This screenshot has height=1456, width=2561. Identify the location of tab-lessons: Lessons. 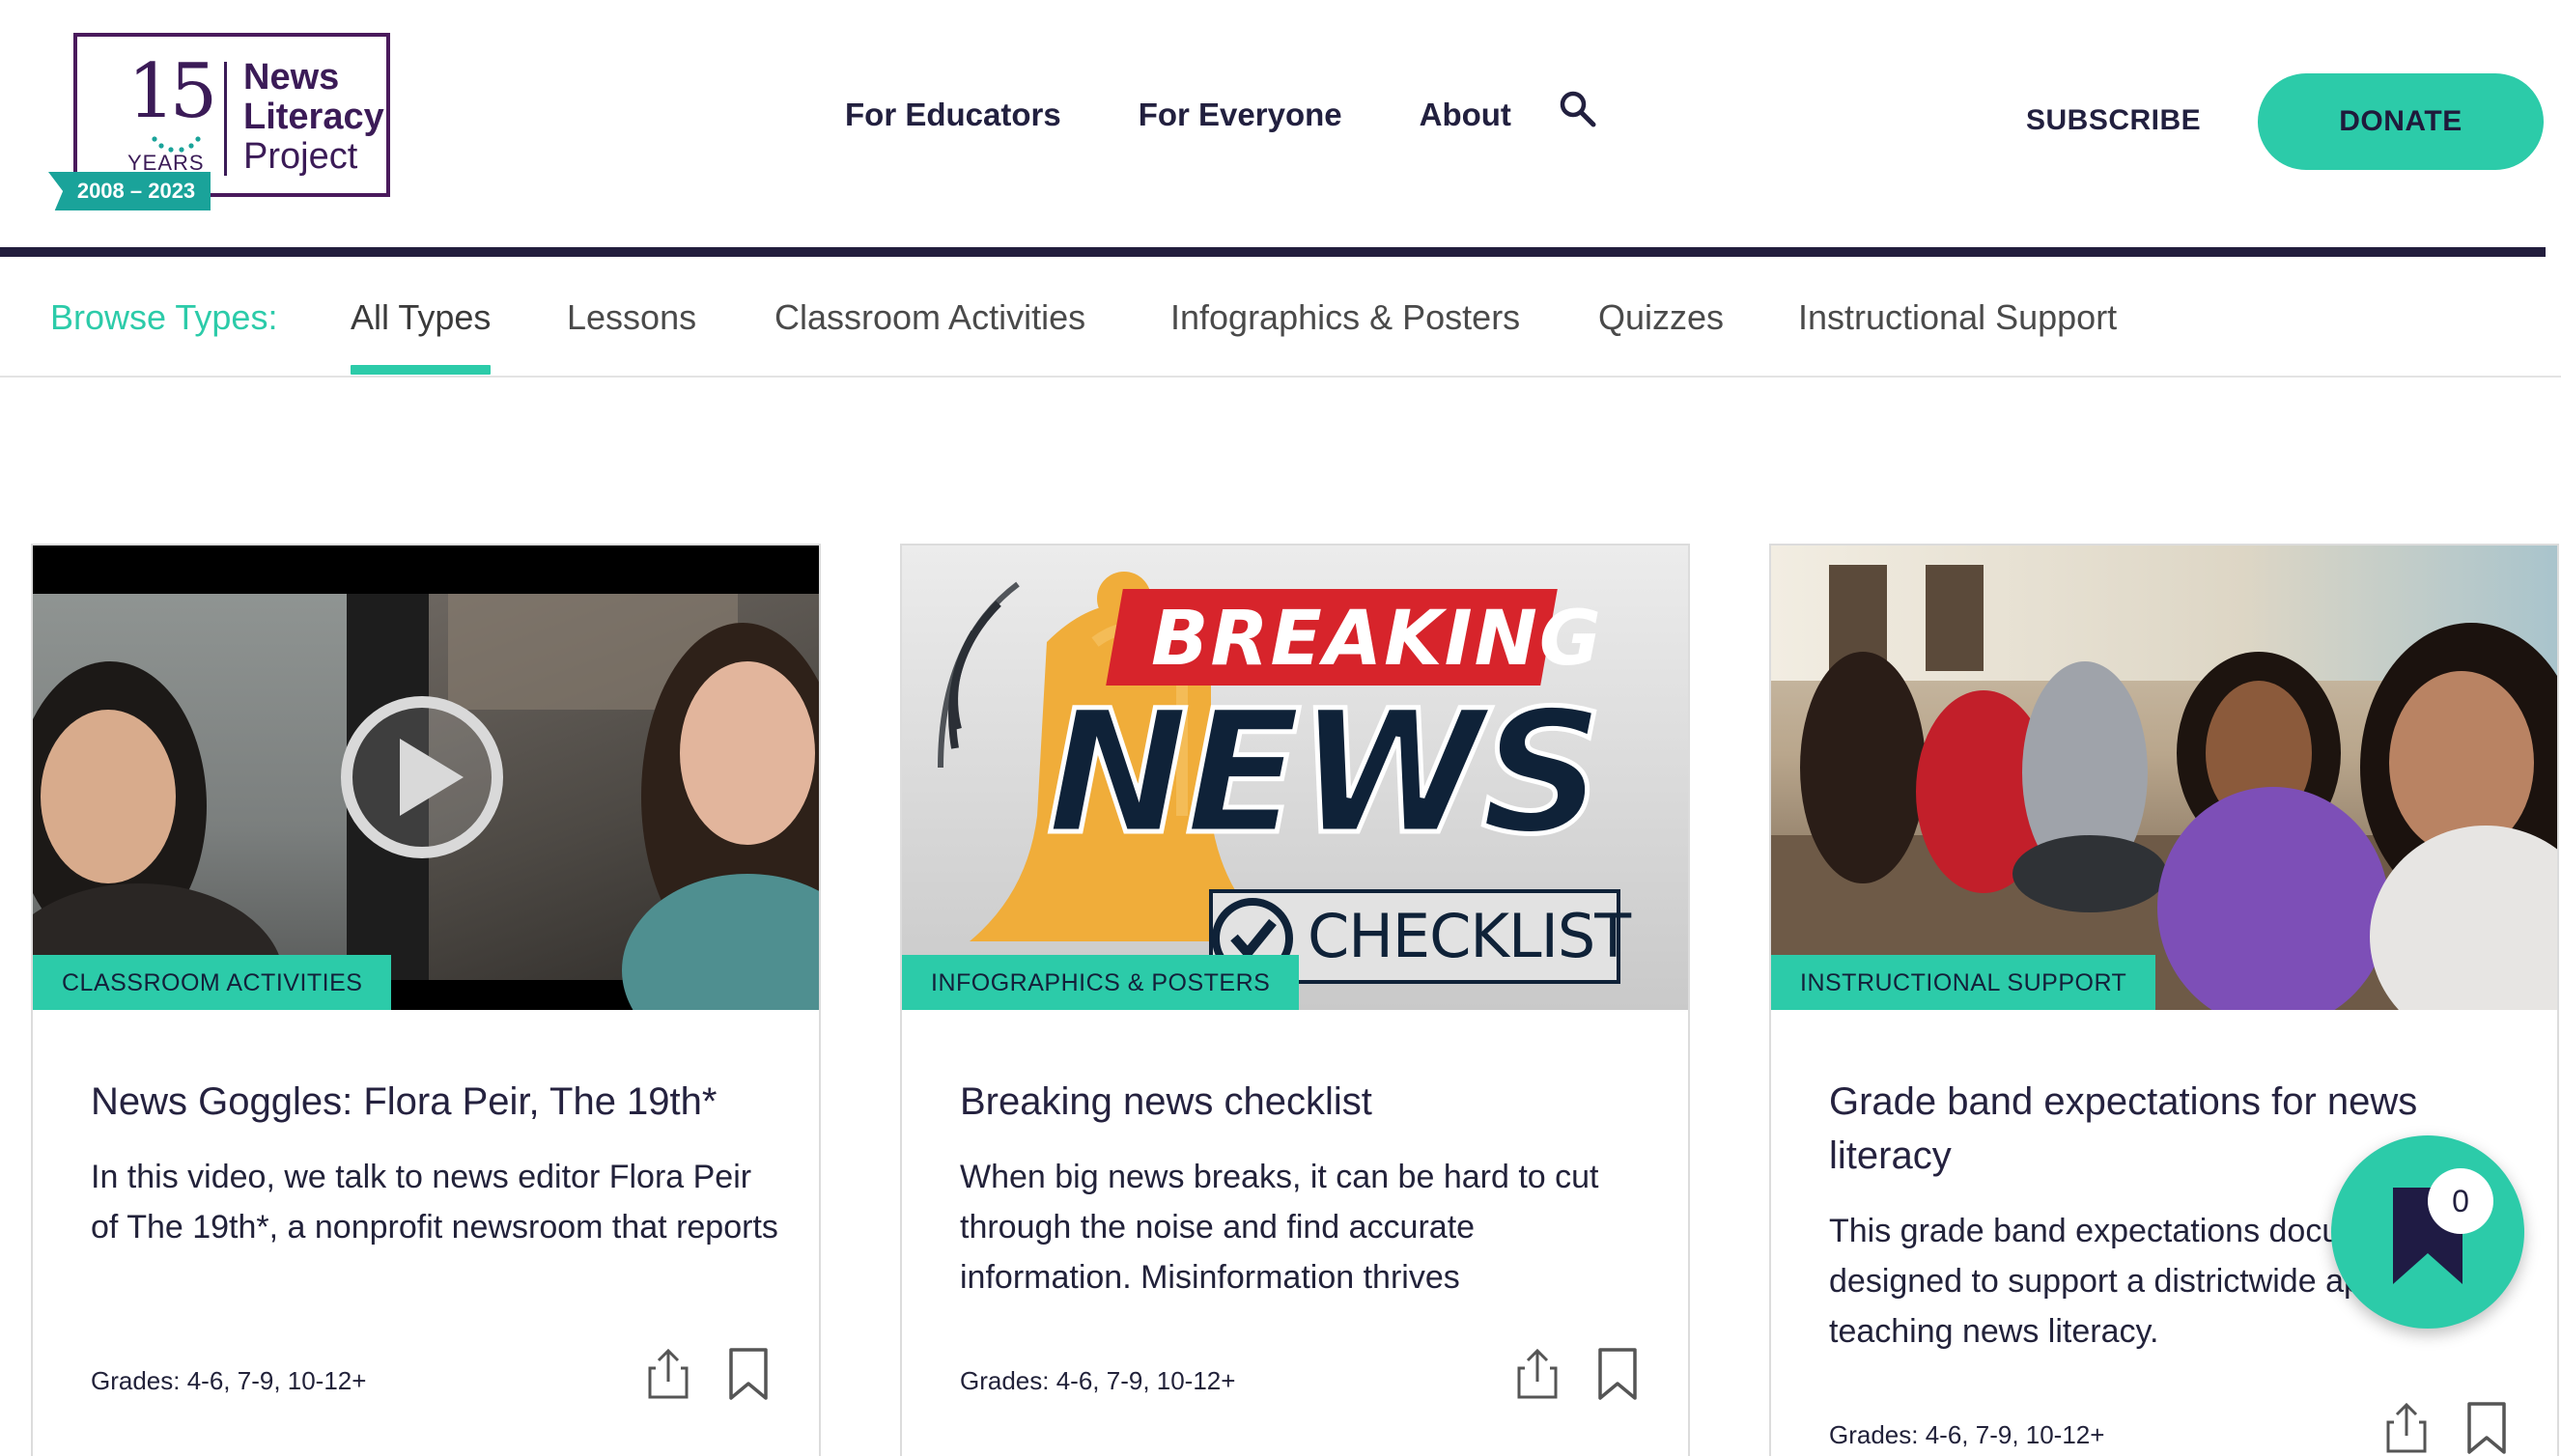
(631, 317).